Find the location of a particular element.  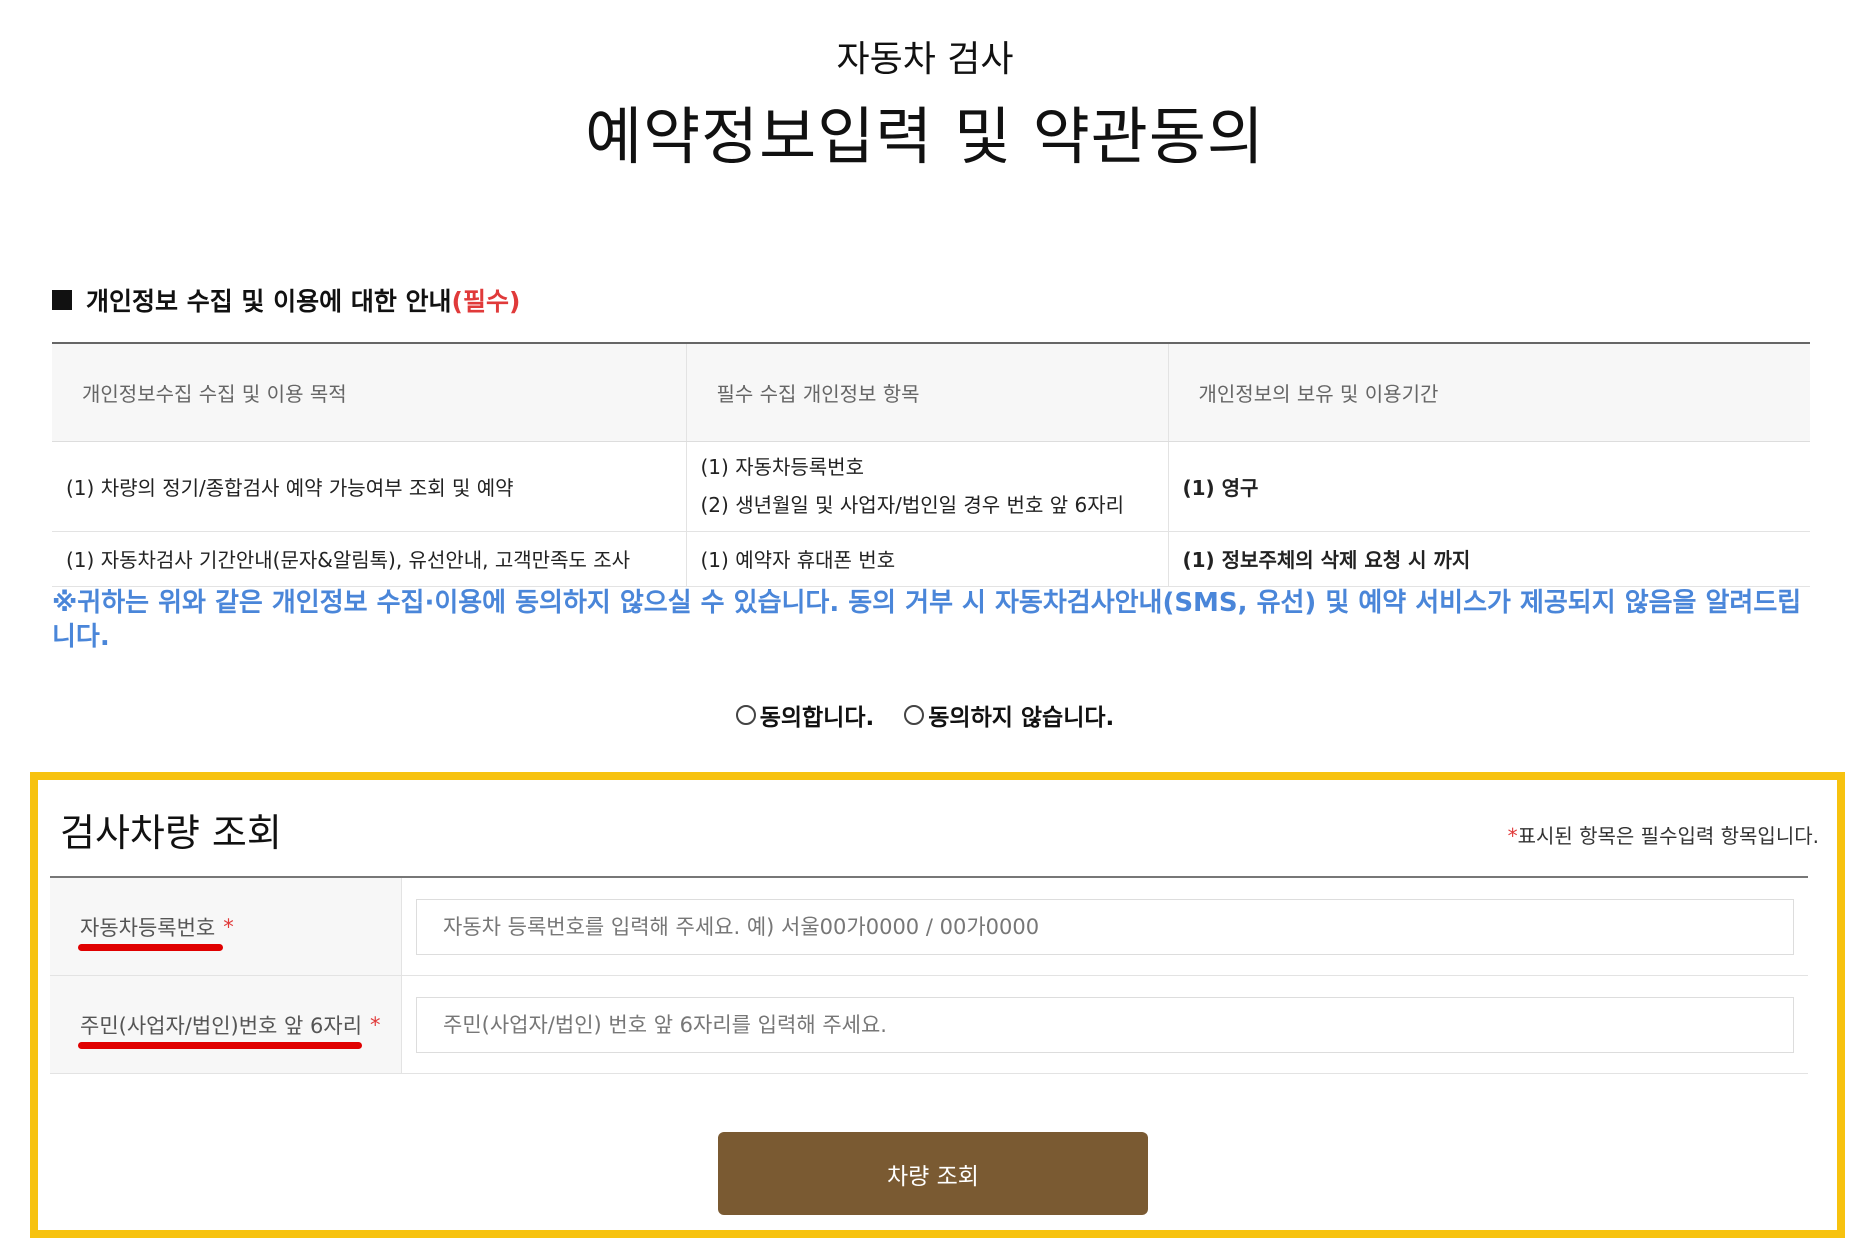

id-label-cell: 주민(사업자/법인)번호 앞 6자리 * is located at coordinates (226, 1024).